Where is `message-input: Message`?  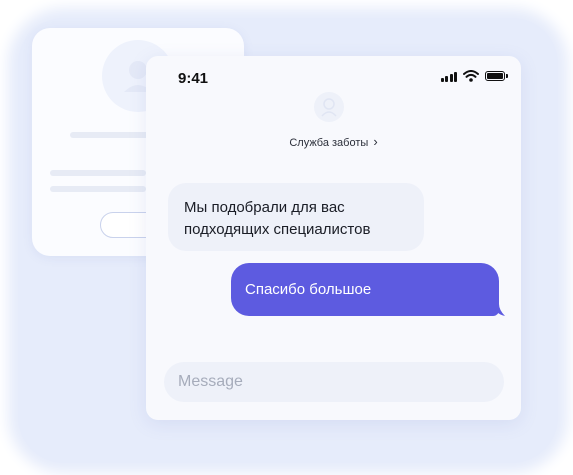 message-input: Message is located at coordinates (334, 382).